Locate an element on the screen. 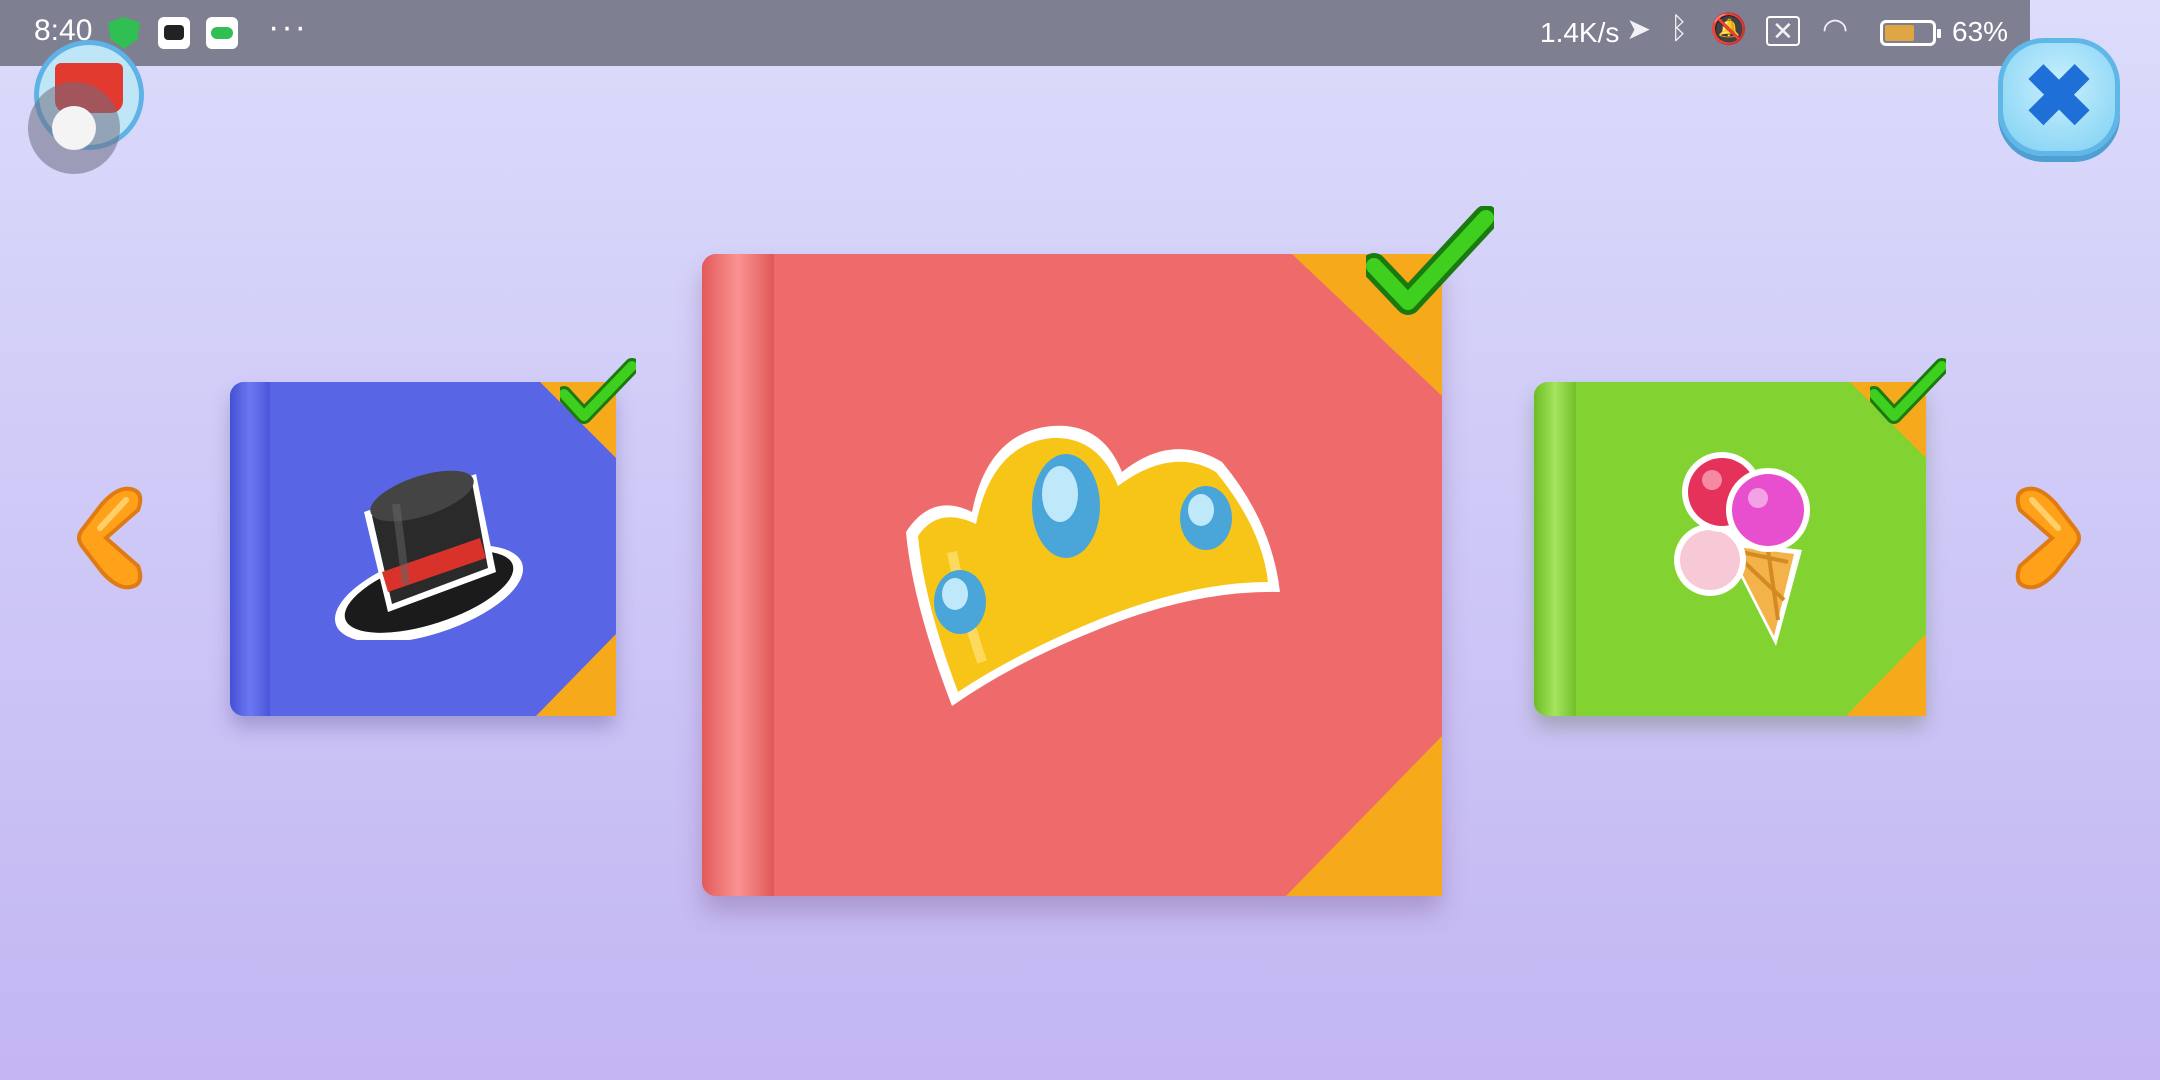 This screenshot has width=2160, height=1080. book-ice-cream is located at coordinates (1742, 537).